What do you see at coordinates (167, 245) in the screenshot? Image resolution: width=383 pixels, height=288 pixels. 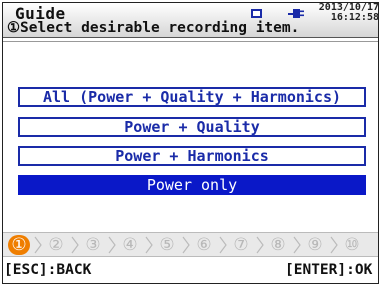 I see `step-5: ⑤` at bounding box center [167, 245].